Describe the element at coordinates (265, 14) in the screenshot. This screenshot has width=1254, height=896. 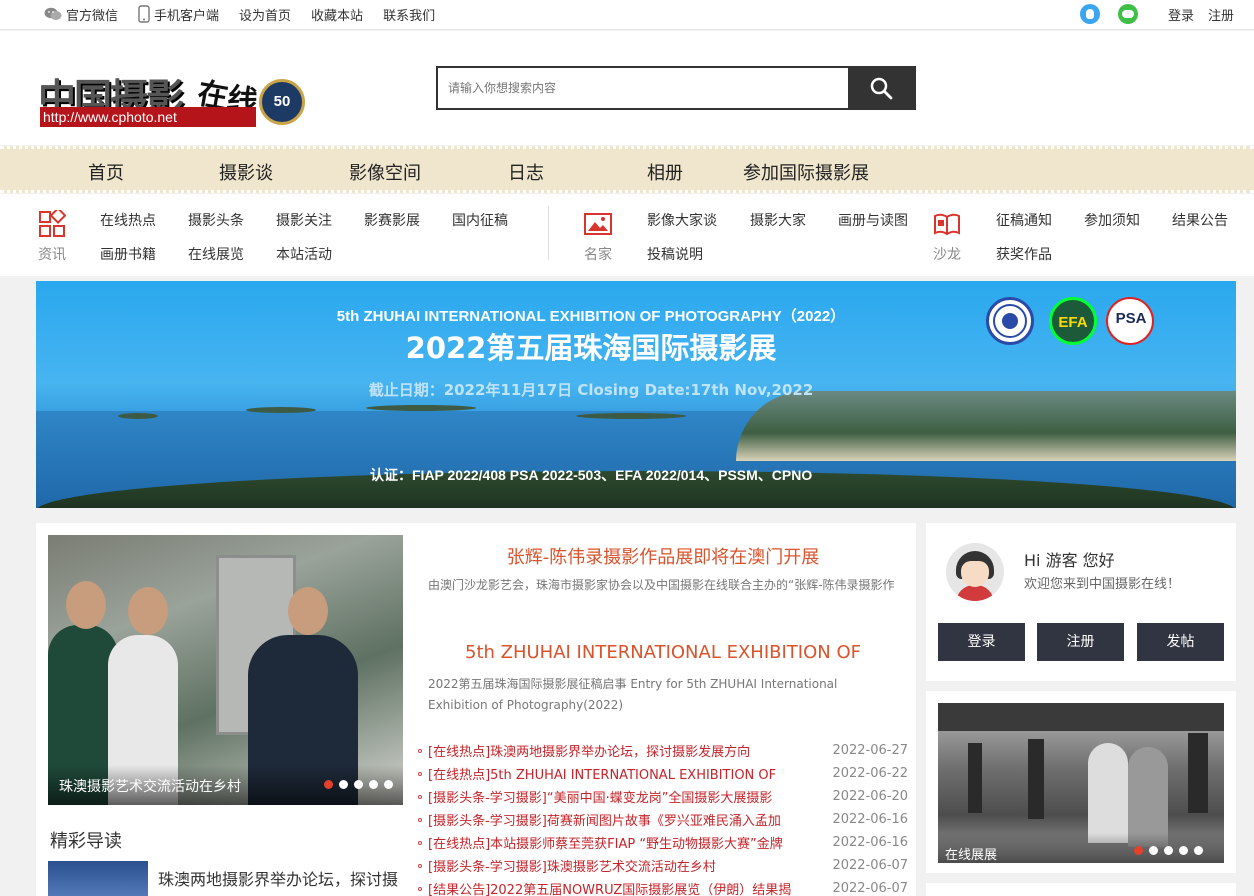
I see `set-homepage-link: 设为首页` at that location.